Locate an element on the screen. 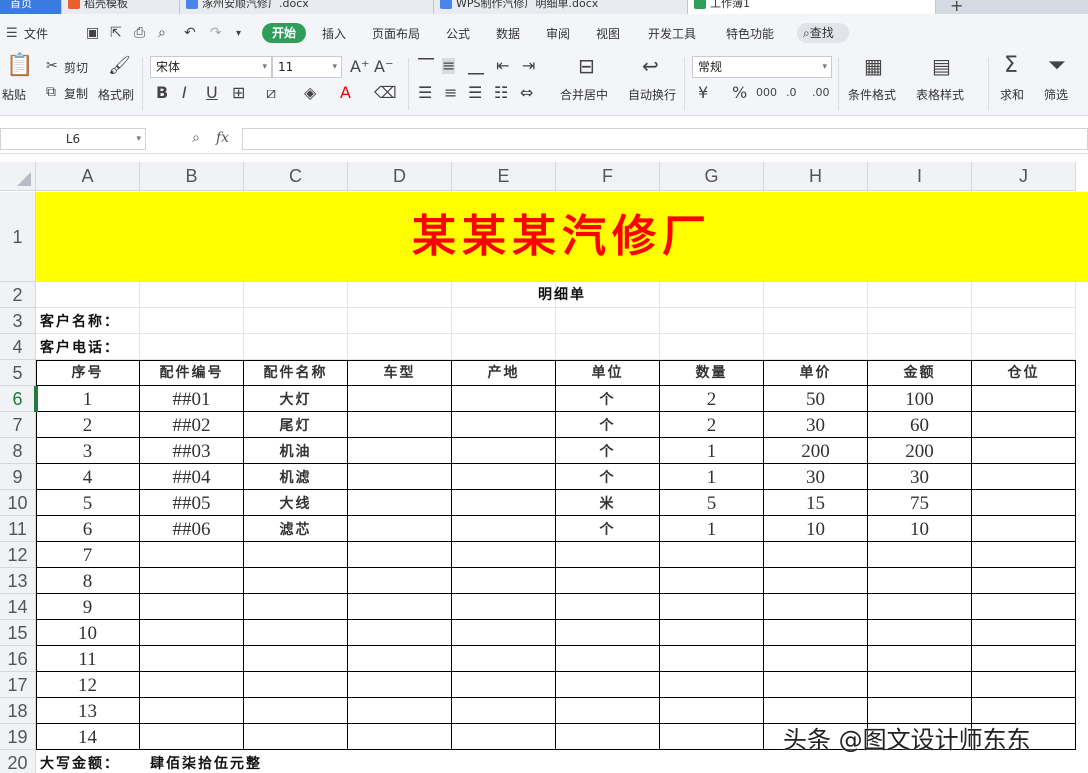  tab-view: 视图 is located at coordinates (608, 33).